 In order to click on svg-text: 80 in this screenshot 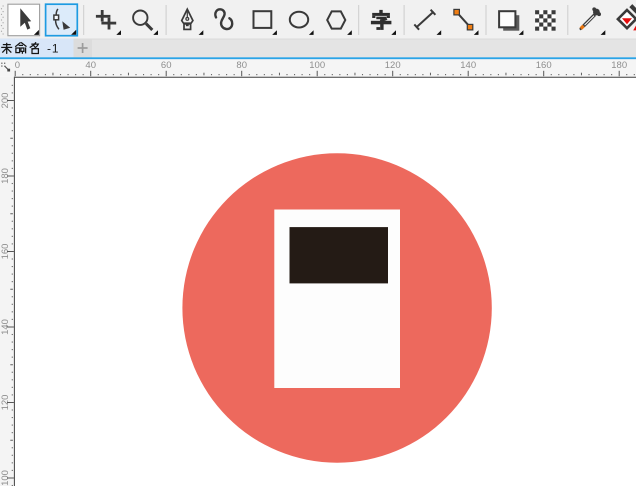, I will do `click(241, 65)`.